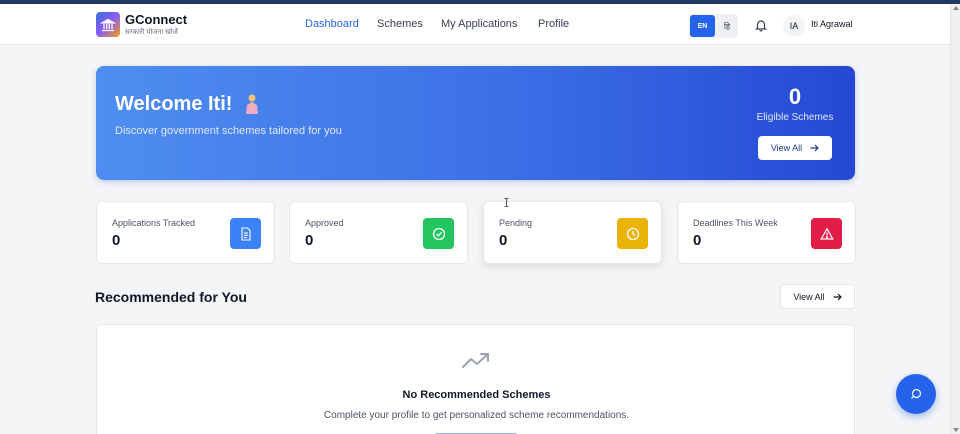  Describe the element at coordinates (174, 104) in the screenshot. I see `welcome-title: Welcome Iti!` at that location.